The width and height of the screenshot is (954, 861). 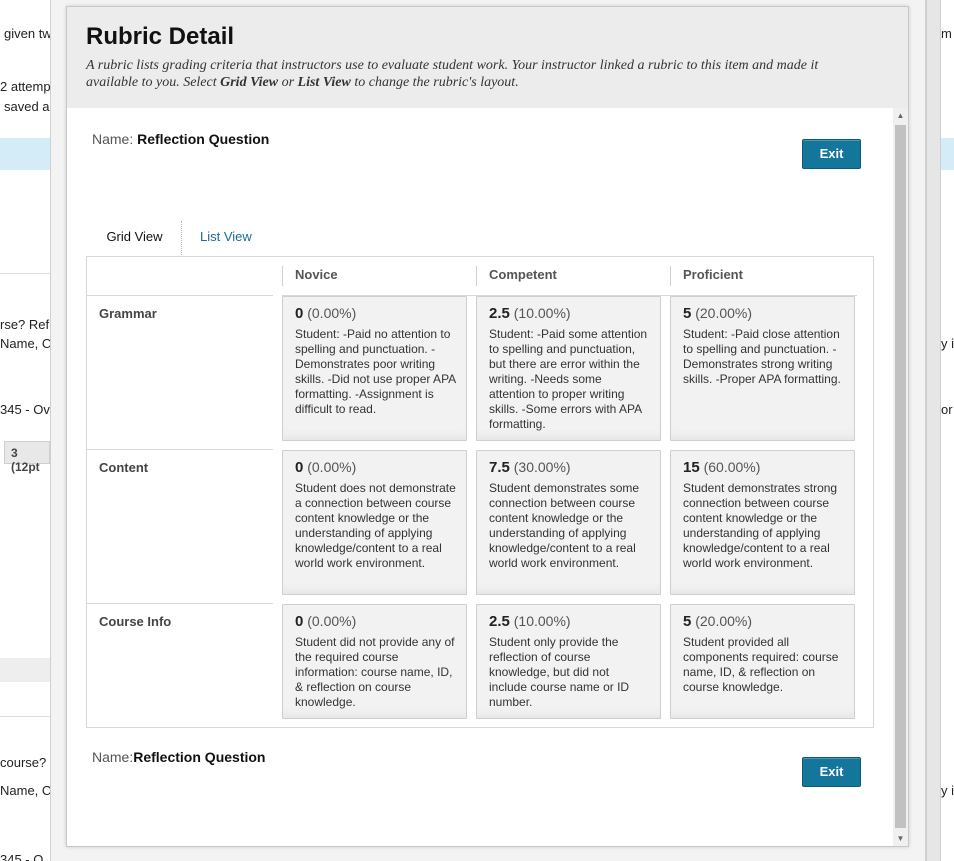 I want to click on cell-points: 7.5 (30.00%), so click(x=569, y=467).